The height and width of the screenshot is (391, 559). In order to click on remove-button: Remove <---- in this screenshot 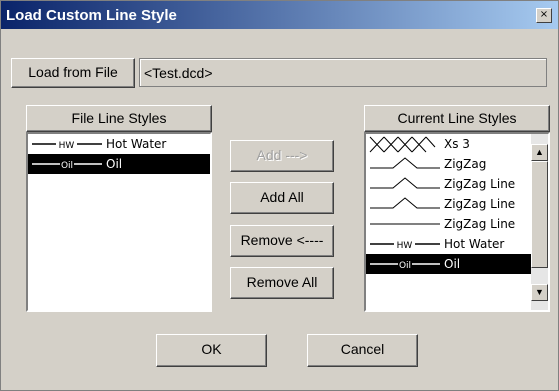, I will do `click(282, 241)`.